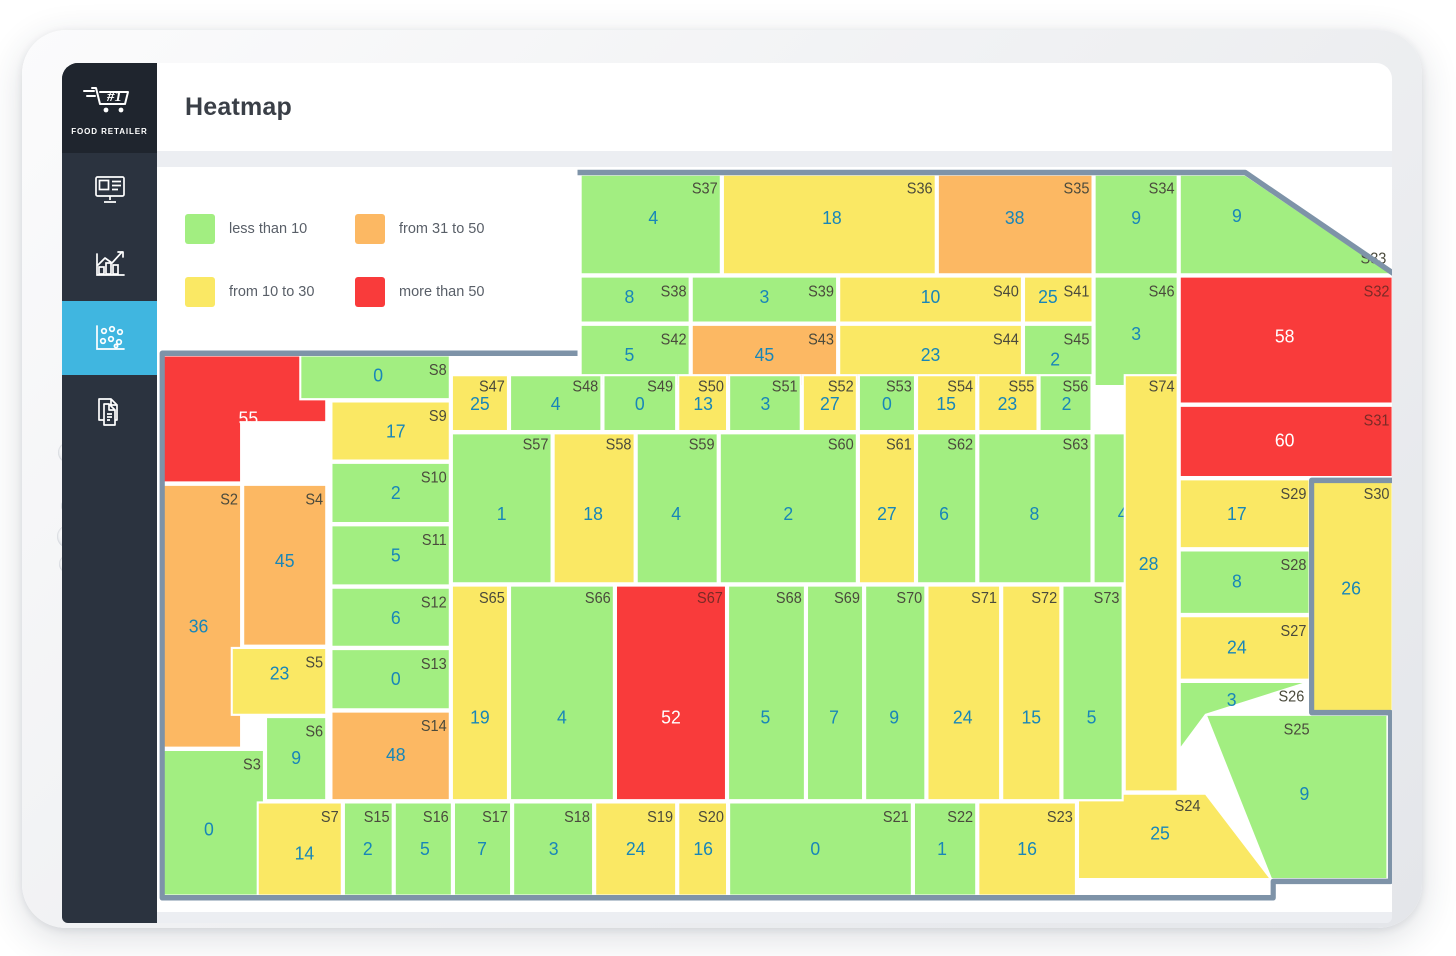 The image size is (1456, 956). What do you see at coordinates (960, 817) in the screenshot?
I see `heatmap-cell-code-s22: S22` at bounding box center [960, 817].